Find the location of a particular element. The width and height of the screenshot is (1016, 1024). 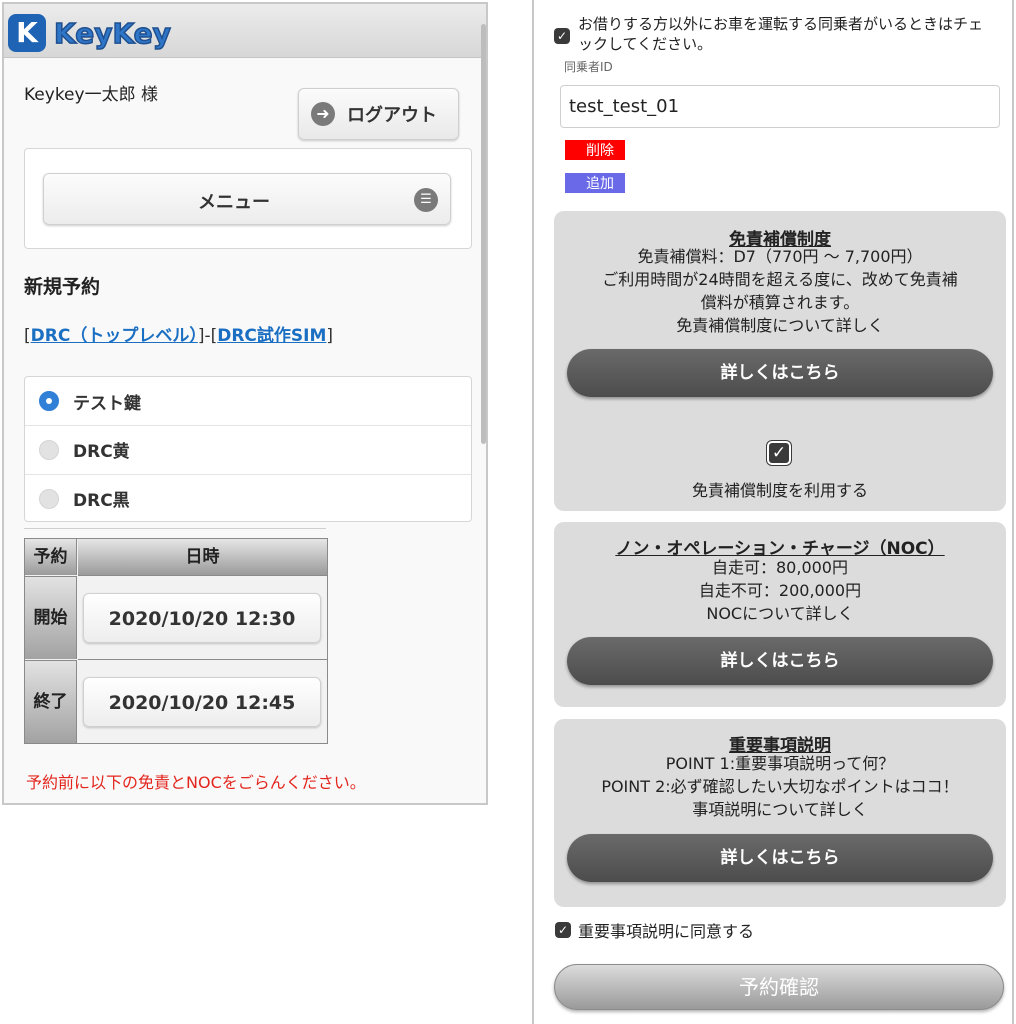

logout-label: ログアウト is located at coordinates (392, 115).